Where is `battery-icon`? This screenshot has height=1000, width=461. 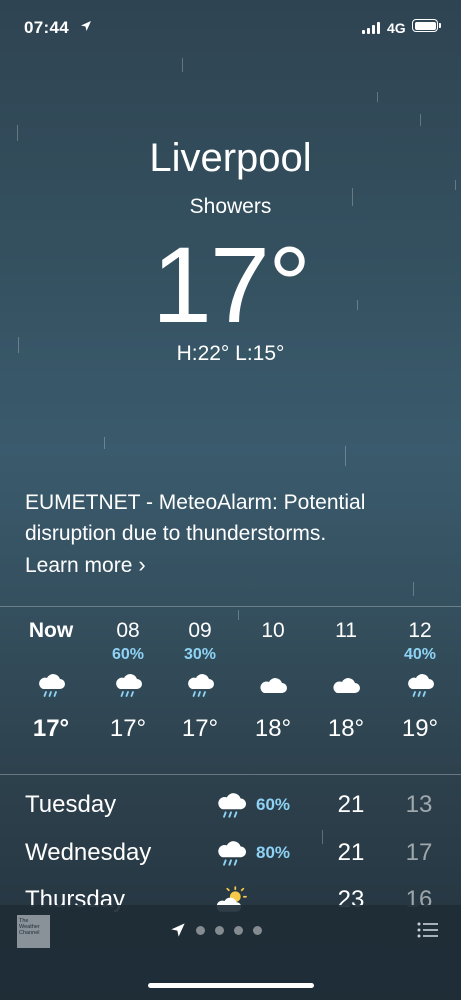
battery-icon is located at coordinates (426, 25).